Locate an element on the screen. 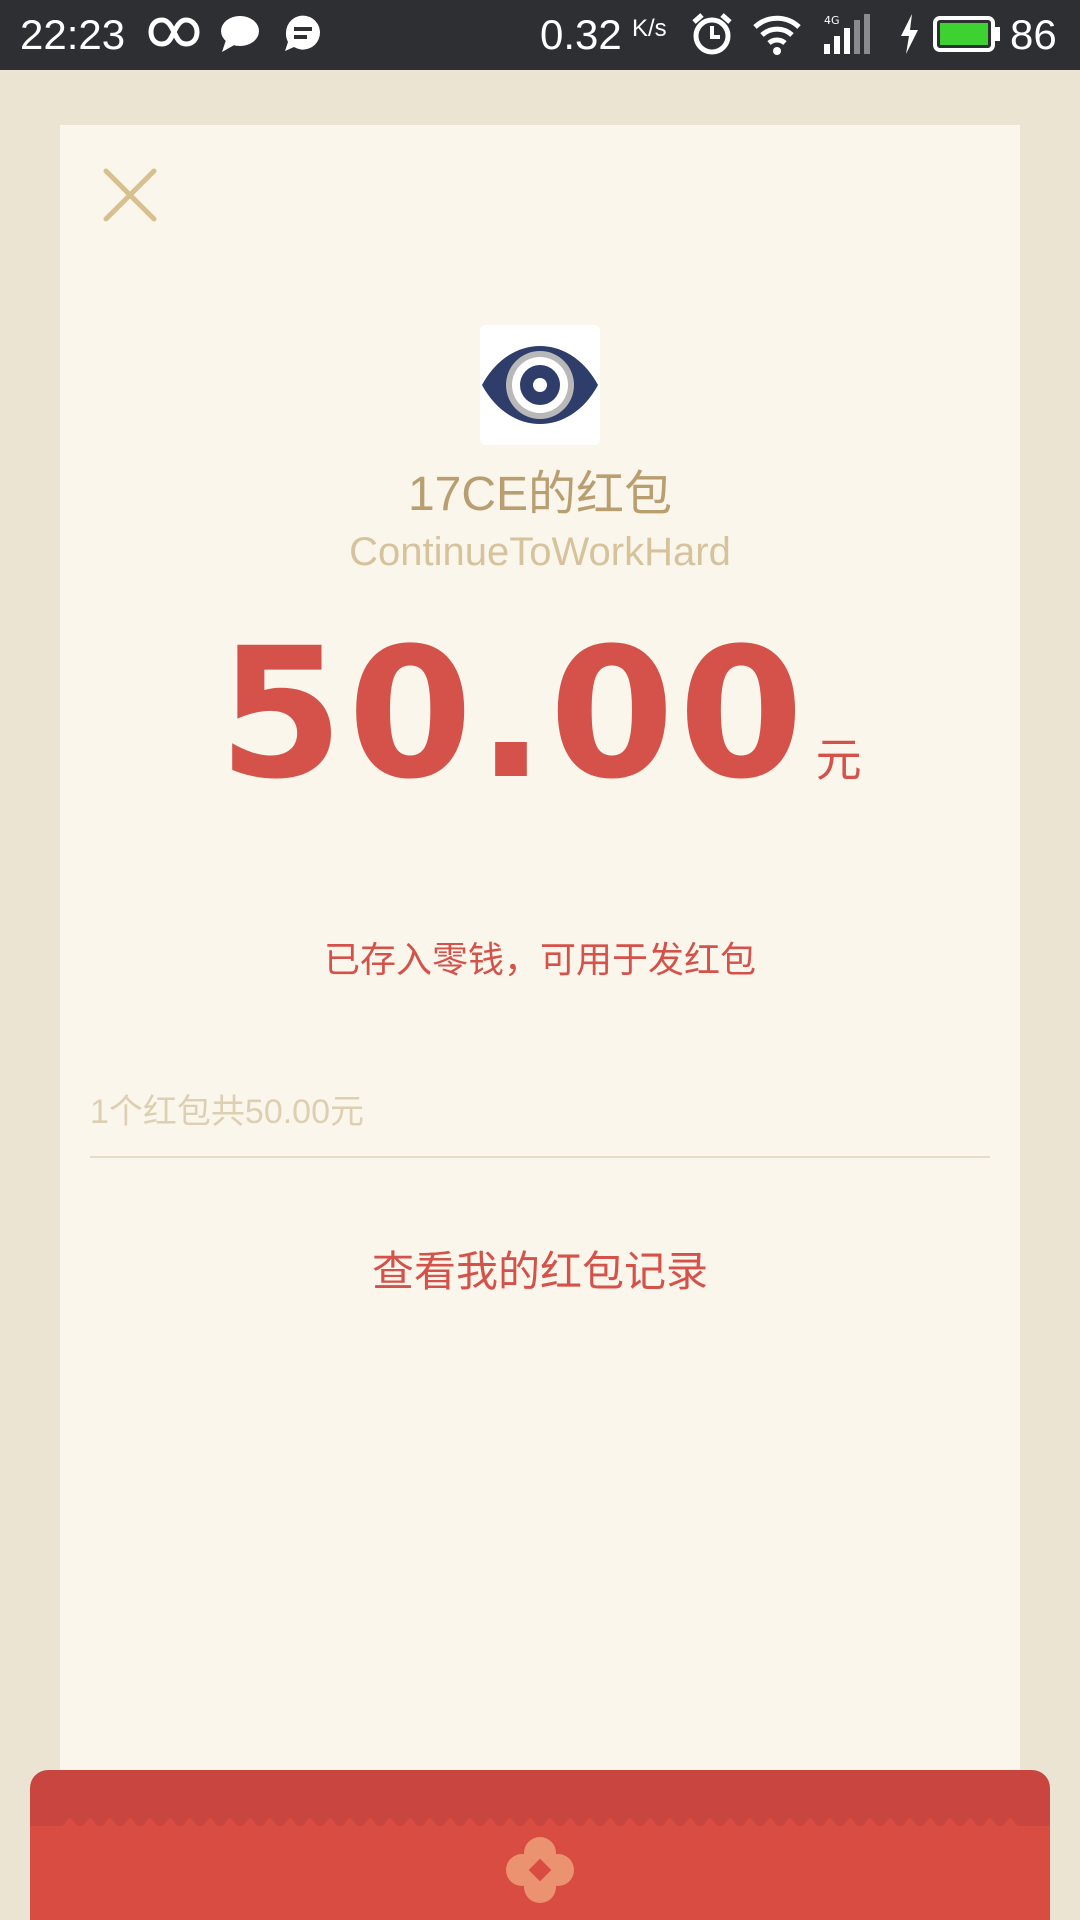  wifi-icon is located at coordinates (777, 35).